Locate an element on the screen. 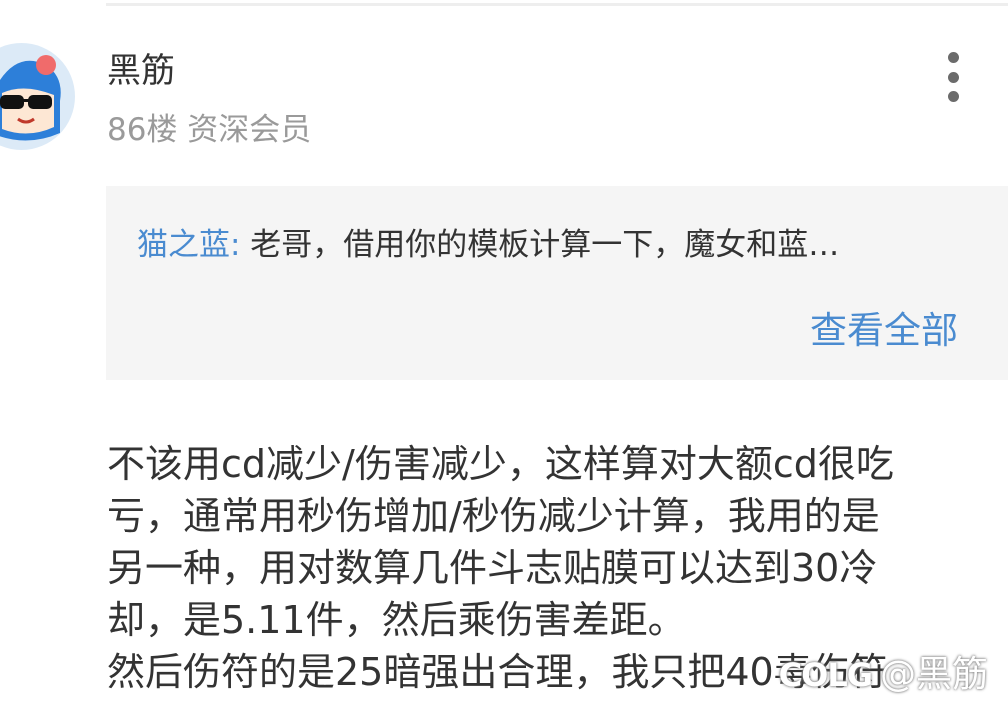  vertical-dots-icon is located at coordinates (953, 77).